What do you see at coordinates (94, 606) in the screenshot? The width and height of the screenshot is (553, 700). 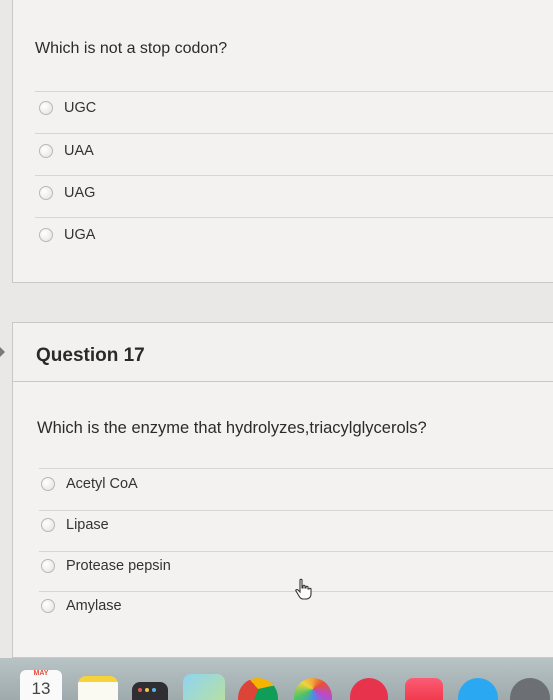 I see `option-label: Amylase` at bounding box center [94, 606].